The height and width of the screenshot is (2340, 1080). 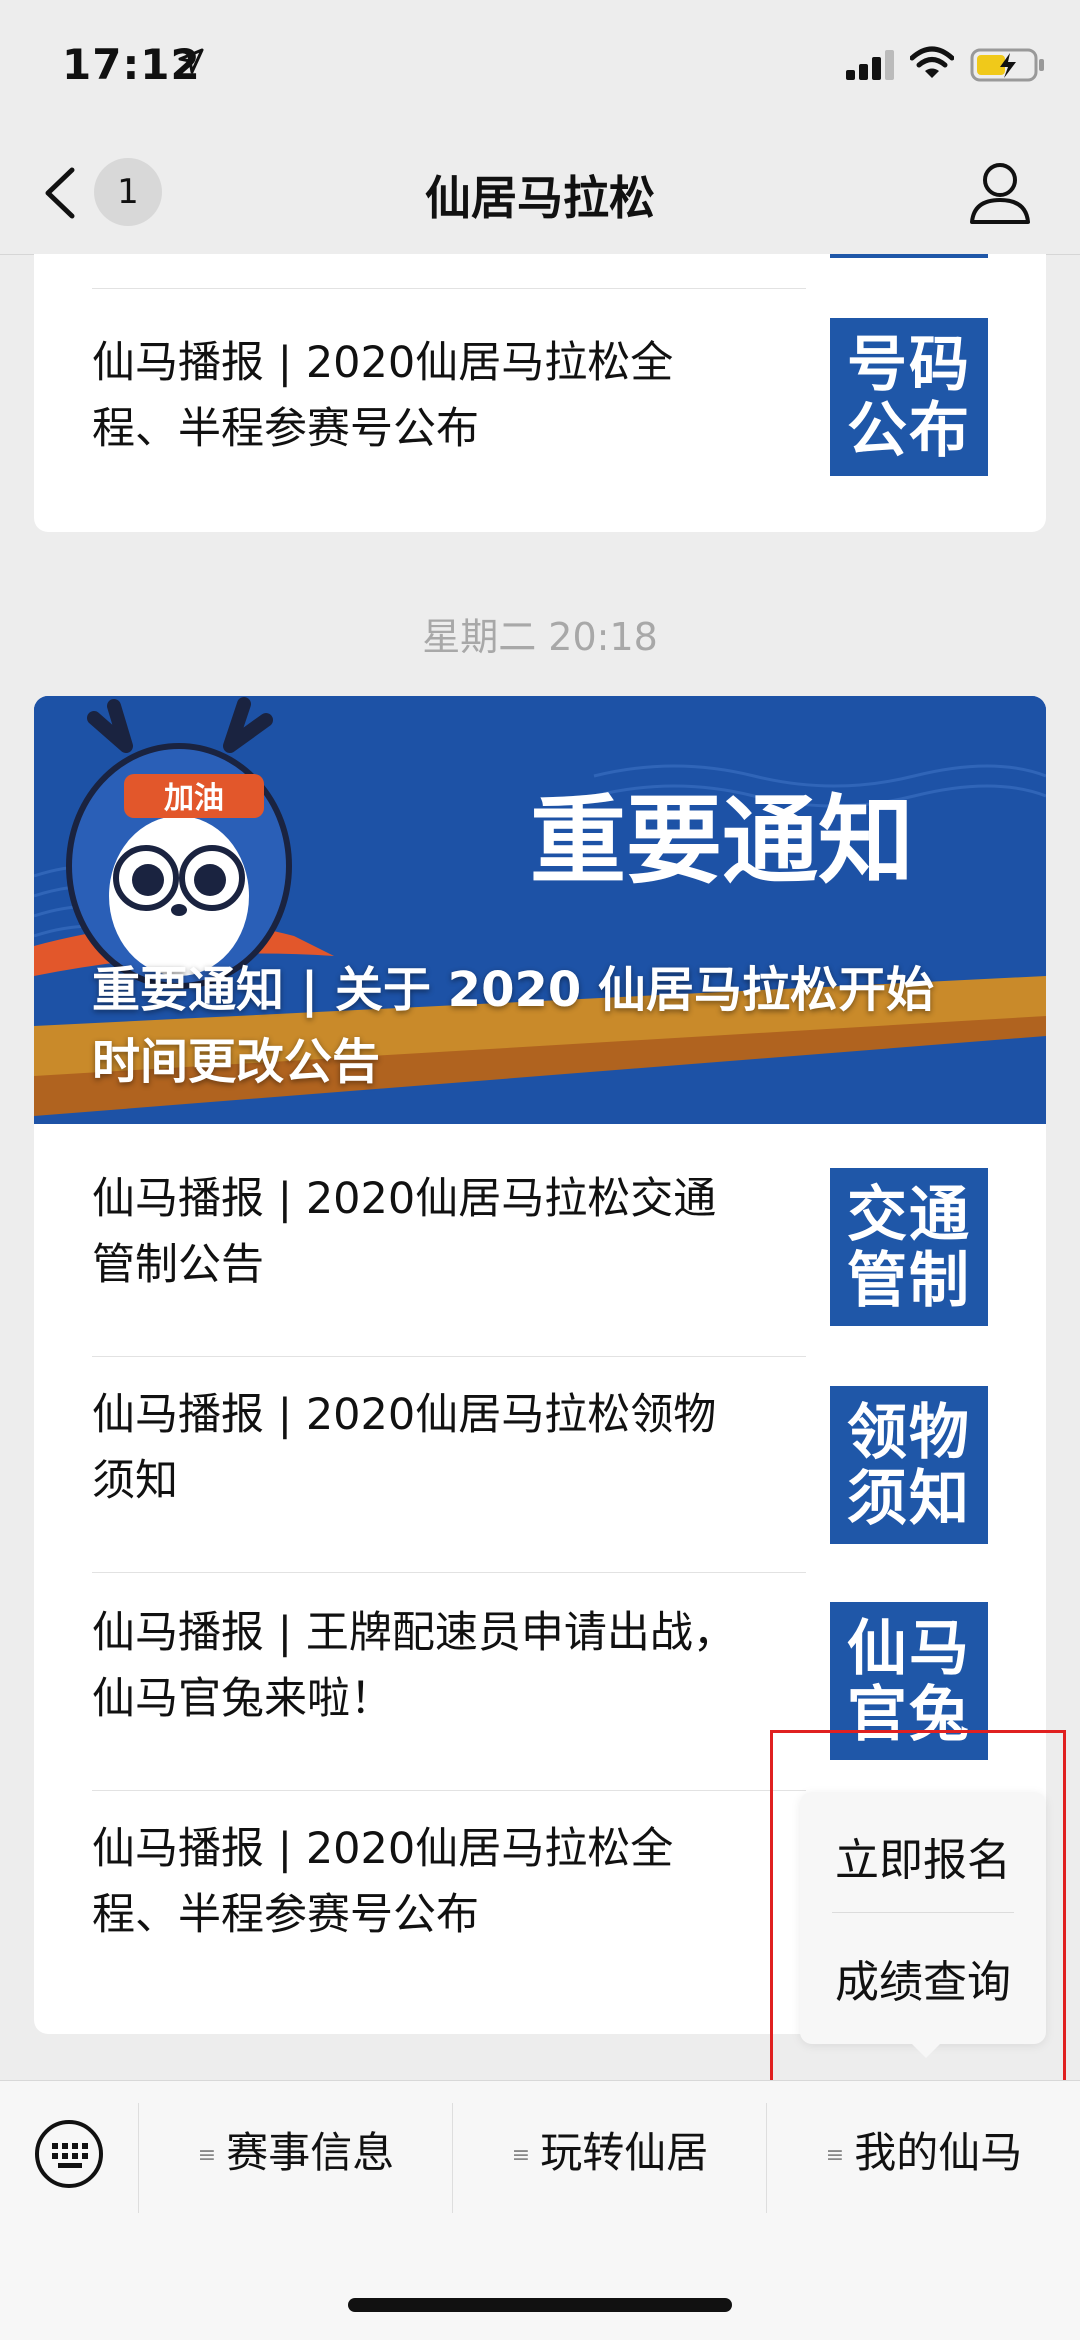 I want to click on nav-bar: 1 仙居马拉松, so click(x=540, y=193).